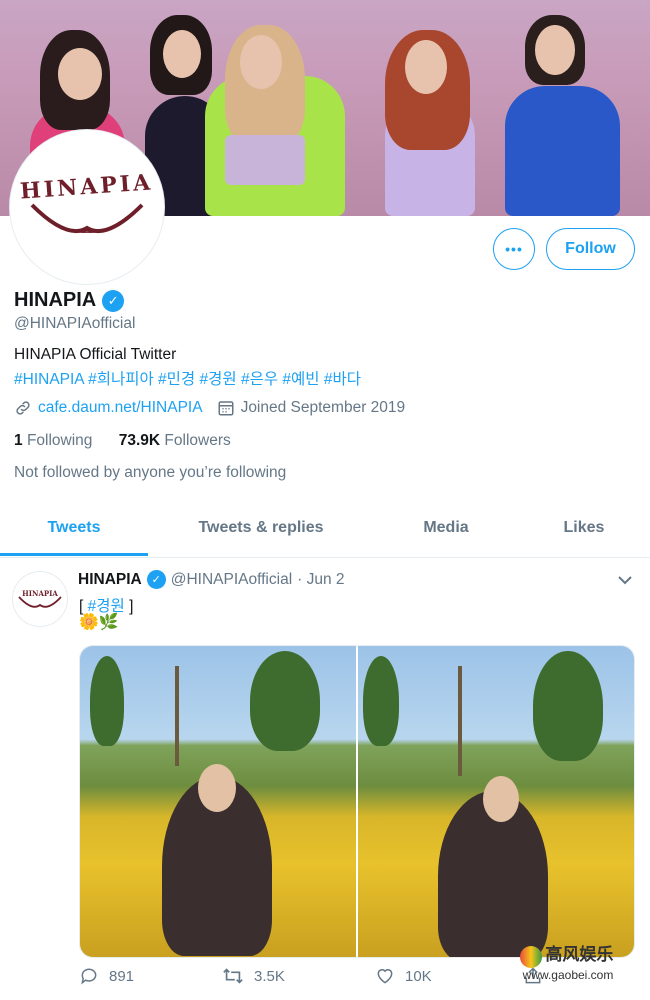 The height and width of the screenshot is (1000, 650). I want to click on tab-media: Media, so click(446, 528).